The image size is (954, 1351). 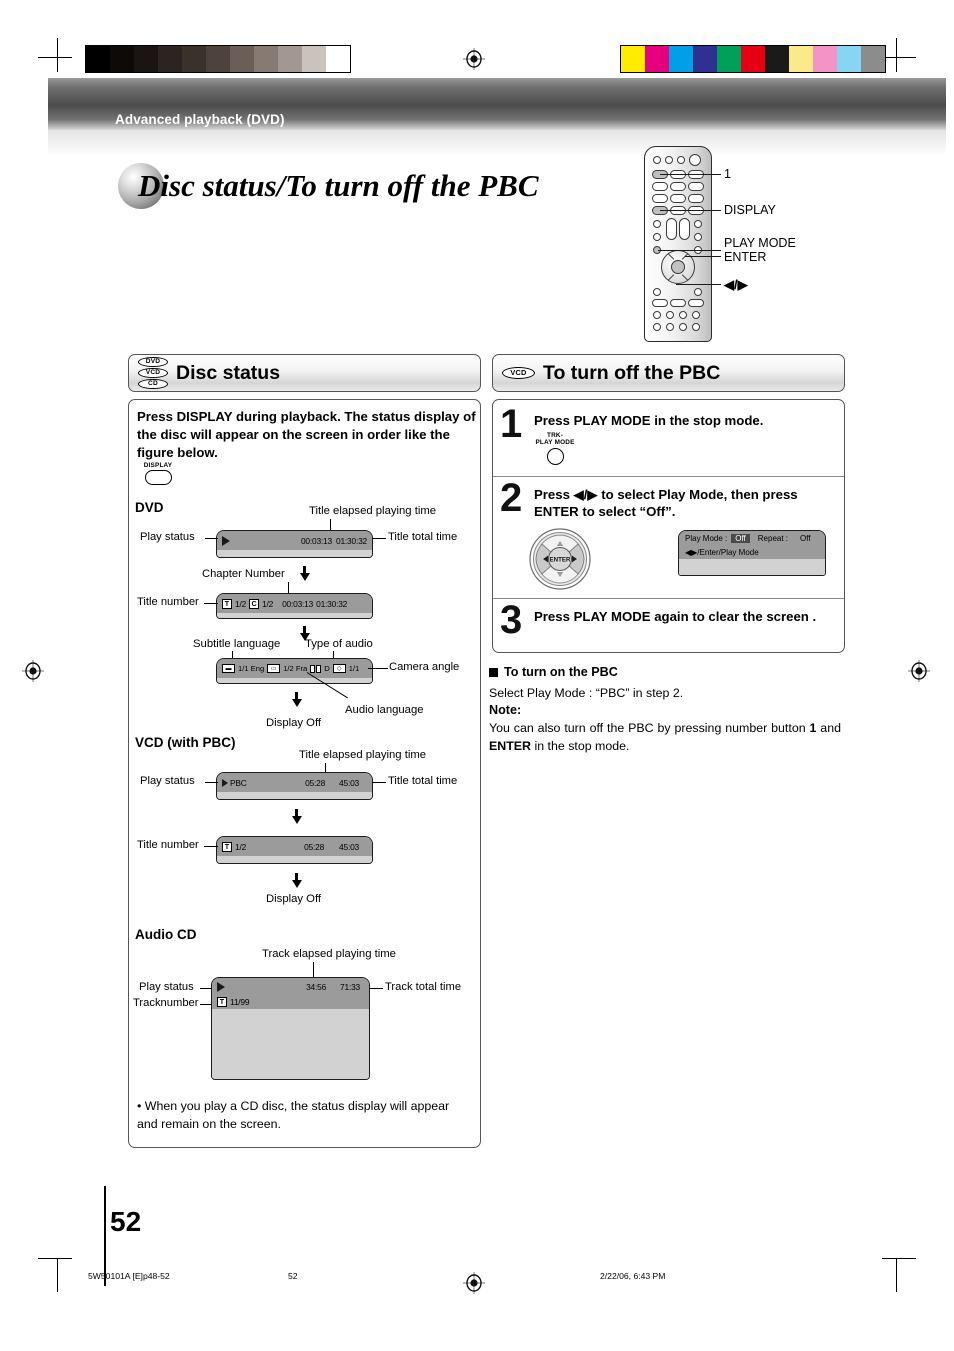 What do you see at coordinates (298, 603) in the screenshot?
I see `dvd-bar2-elapsed: 00:03:13` at bounding box center [298, 603].